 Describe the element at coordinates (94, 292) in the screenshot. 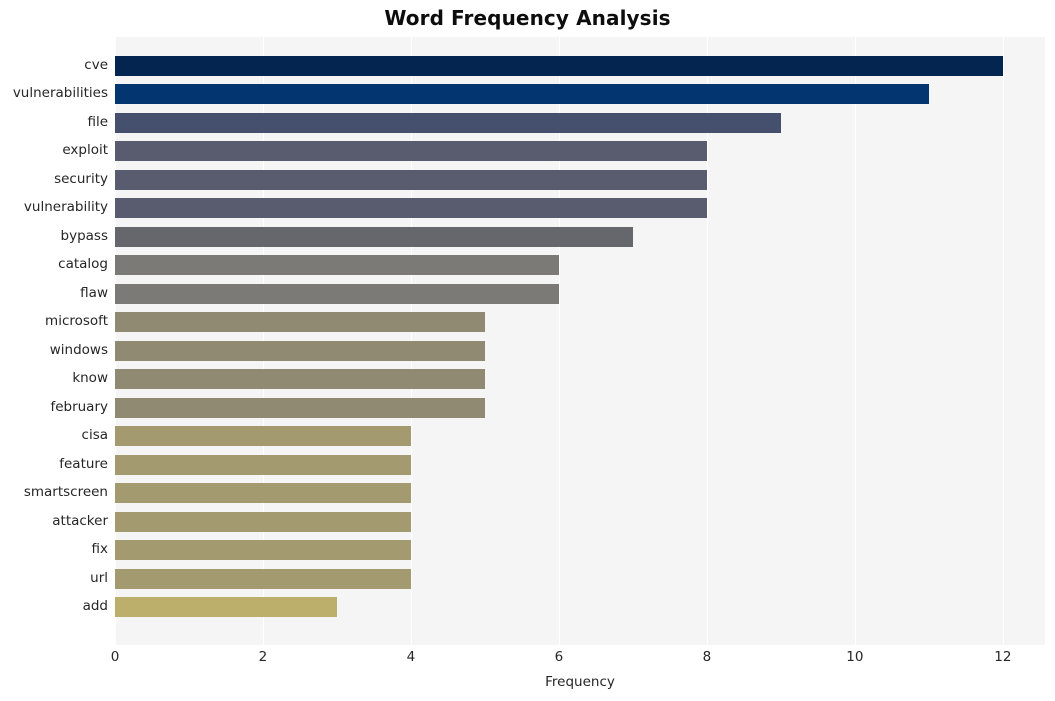

I see `y-tick-label-flaw: flaw` at that location.